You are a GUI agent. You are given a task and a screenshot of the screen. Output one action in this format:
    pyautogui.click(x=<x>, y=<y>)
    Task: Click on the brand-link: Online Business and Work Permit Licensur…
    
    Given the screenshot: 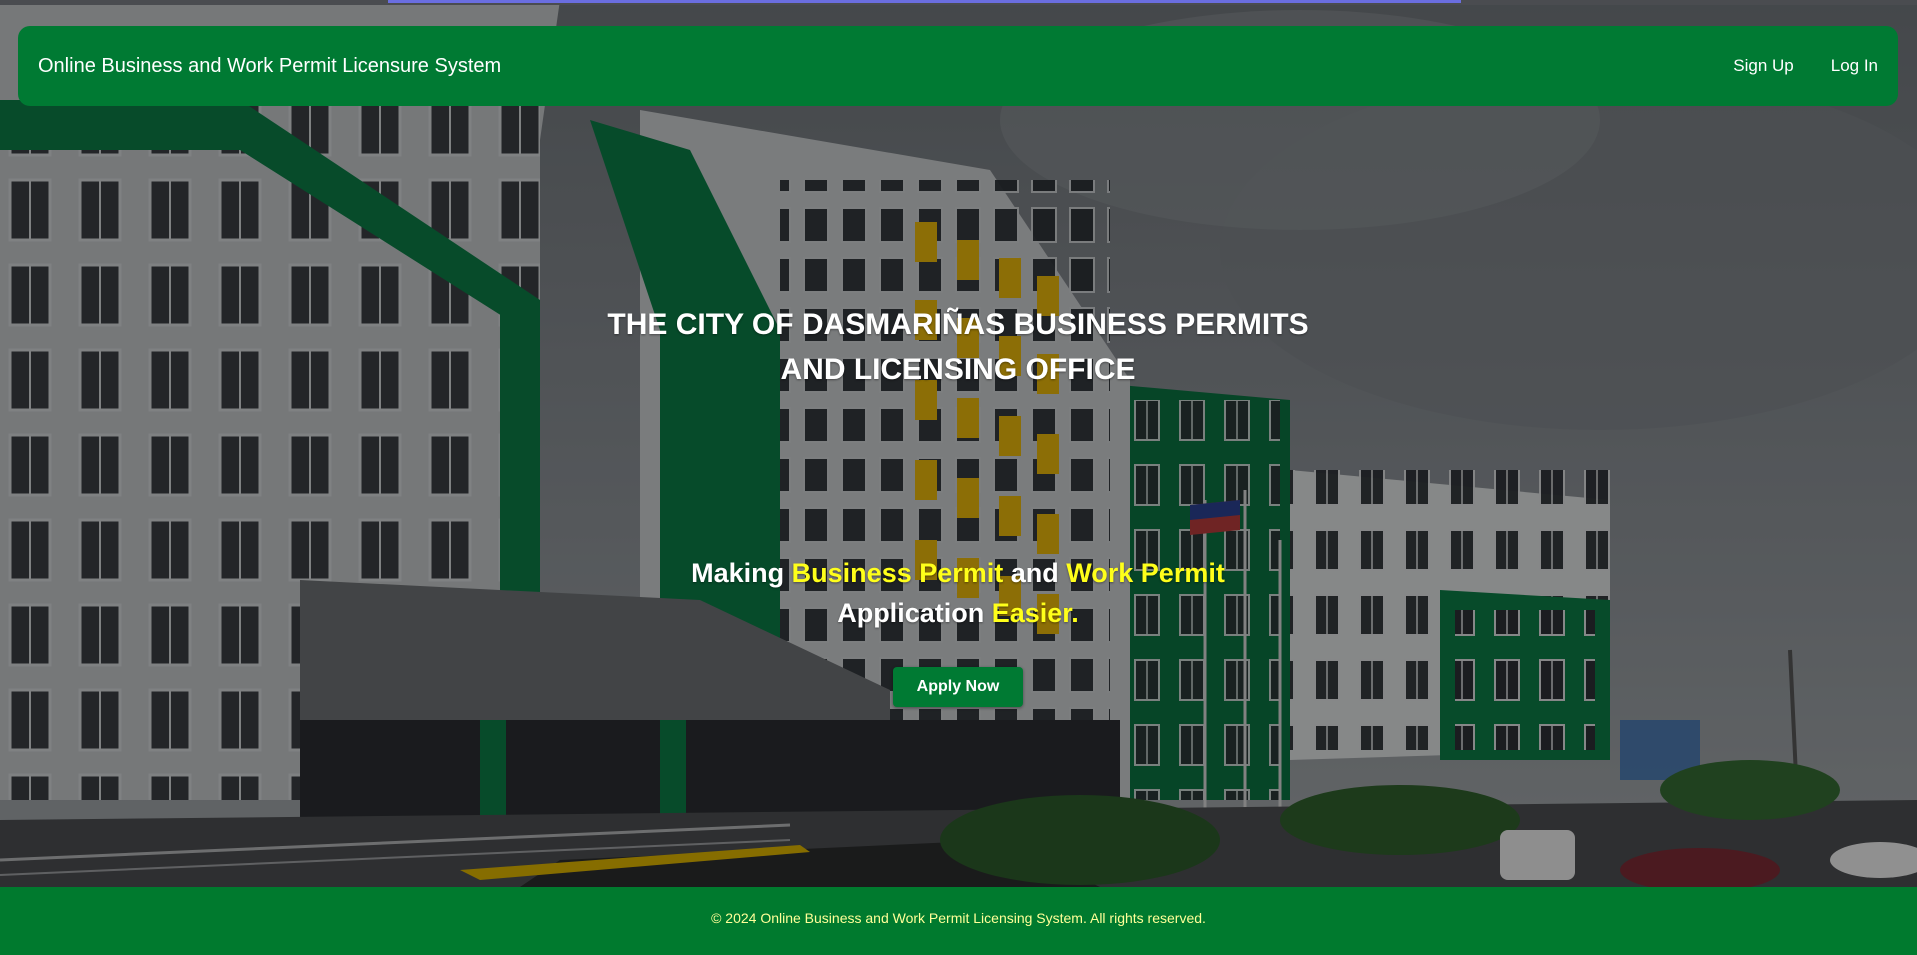 What is the action you would take?
    pyautogui.click(x=269, y=66)
    